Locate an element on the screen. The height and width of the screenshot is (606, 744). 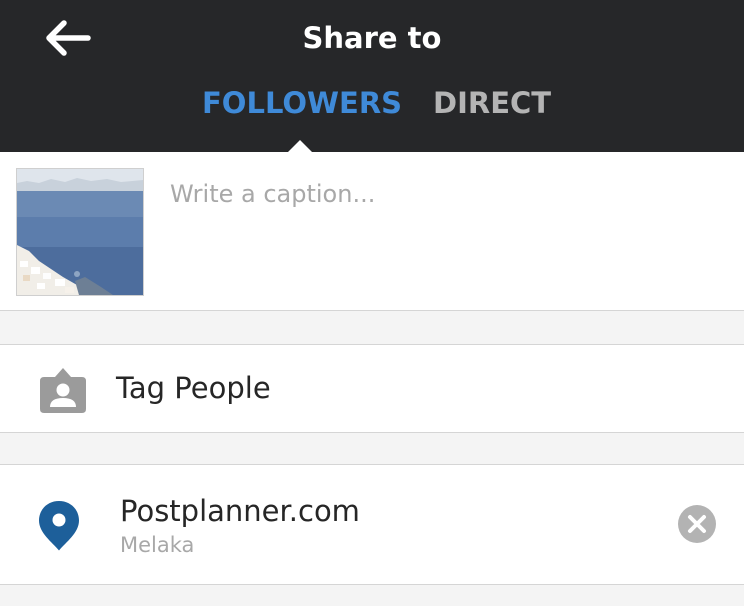
page-title: Share to is located at coordinates (372, 38).